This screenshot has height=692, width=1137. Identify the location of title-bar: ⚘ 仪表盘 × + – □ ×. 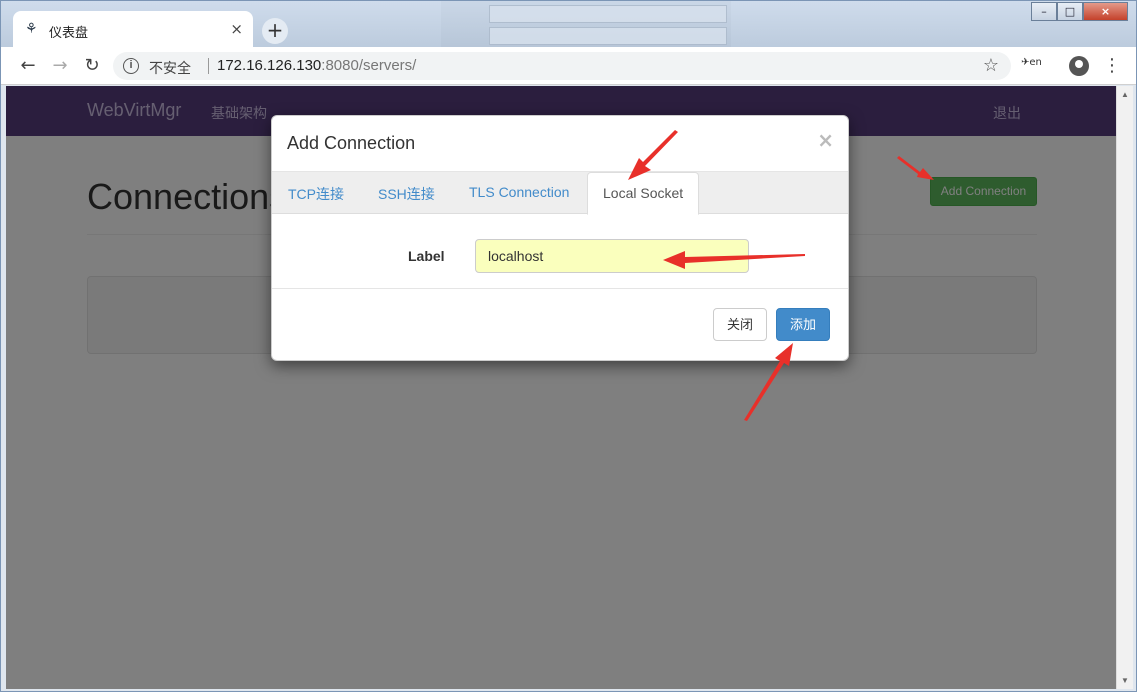
(568, 24).